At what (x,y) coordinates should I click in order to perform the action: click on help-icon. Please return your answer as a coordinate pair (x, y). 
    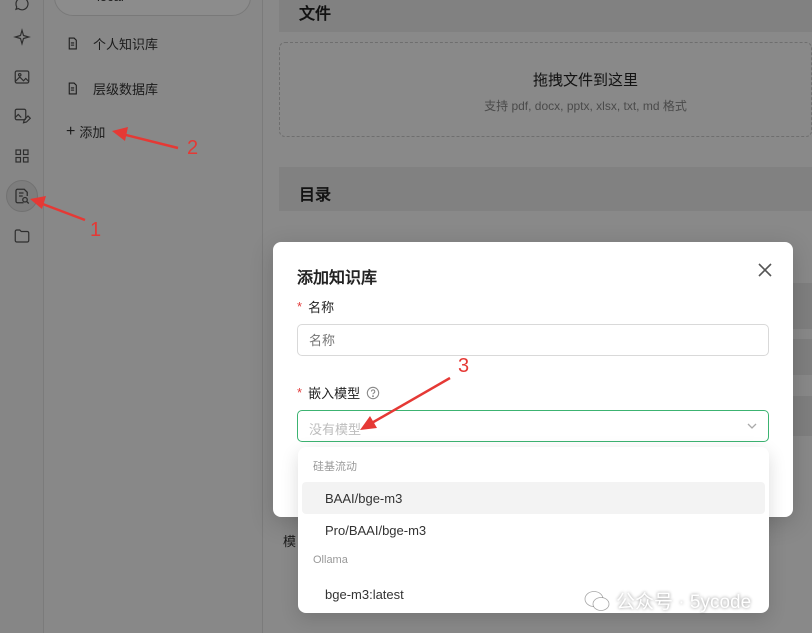
    Looking at the image, I should click on (373, 393).